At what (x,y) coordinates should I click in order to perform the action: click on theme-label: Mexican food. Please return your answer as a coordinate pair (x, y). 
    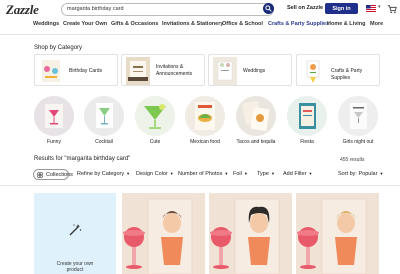
    Looking at the image, I should click on (205, 142).